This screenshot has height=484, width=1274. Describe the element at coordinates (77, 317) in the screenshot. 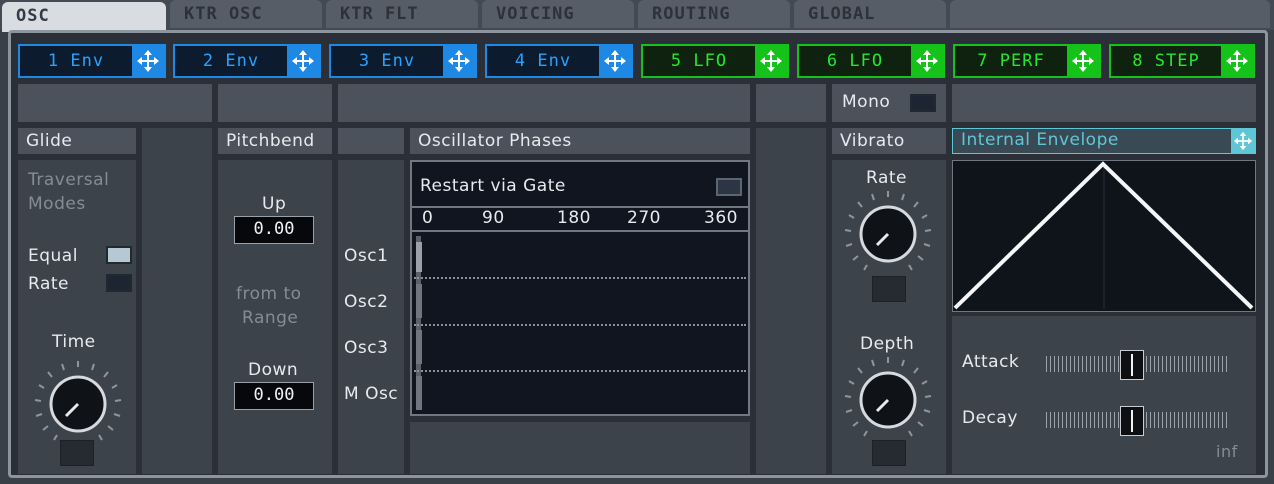

I see `glide-panel: Traversal Modes Equal Rate Time` at that location.